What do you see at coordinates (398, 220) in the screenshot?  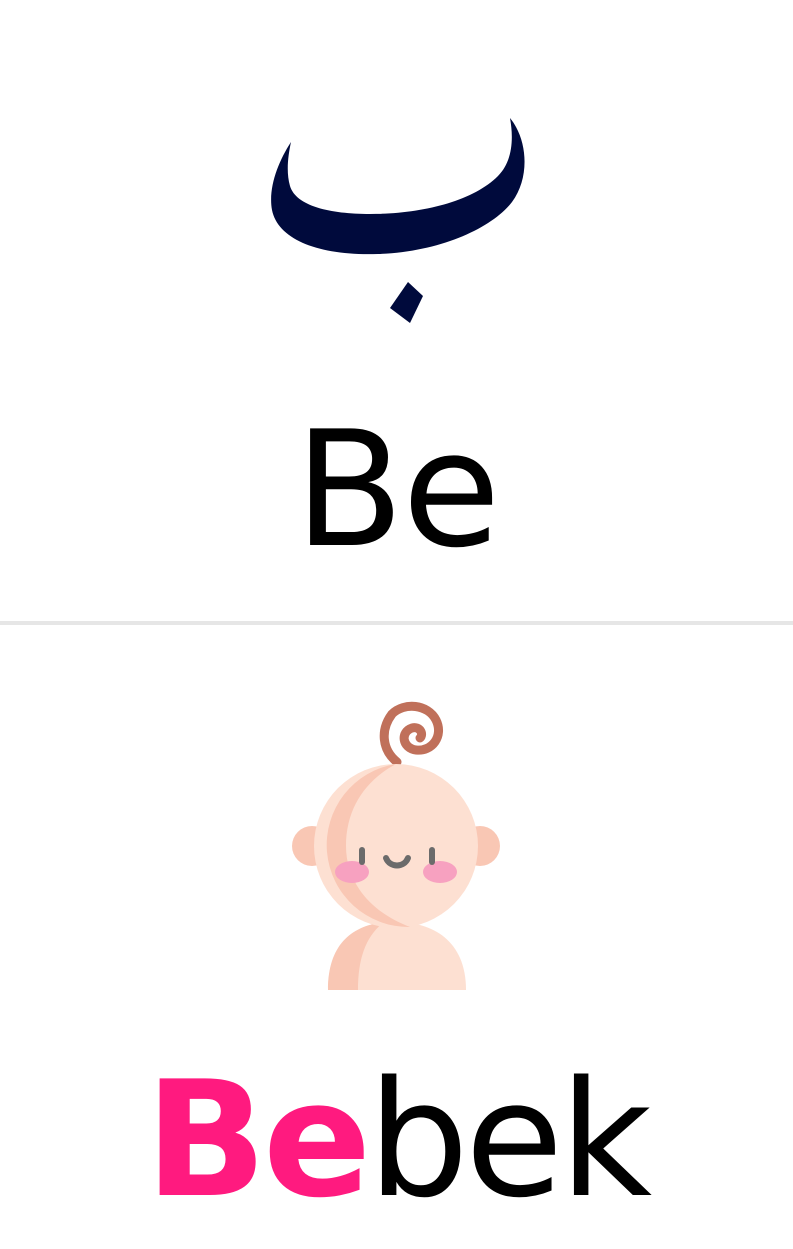 I see `arabic-letter-ba: ب` at bounding box center [398, 220].